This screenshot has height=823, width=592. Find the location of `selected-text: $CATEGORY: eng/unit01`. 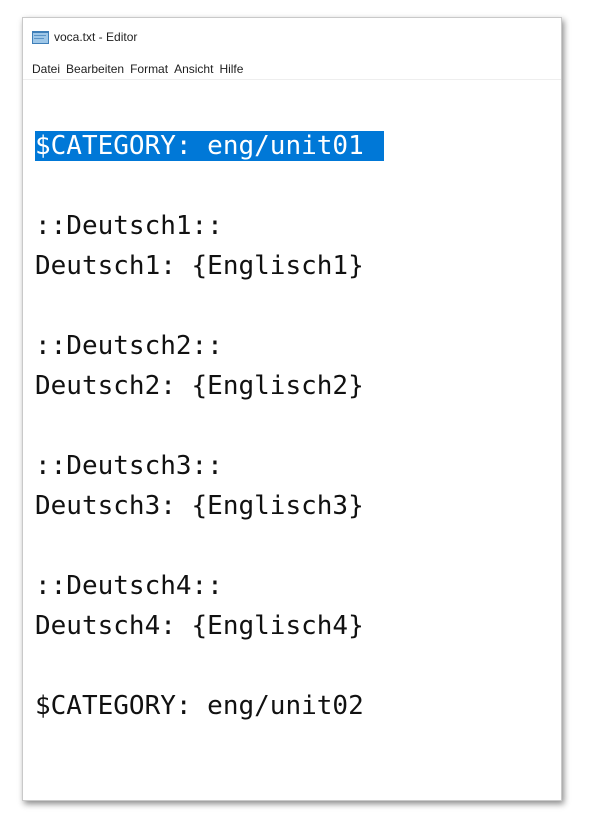

selected-text: $CATEGORY: eng/unit01 is located at coordinates (209, 146).